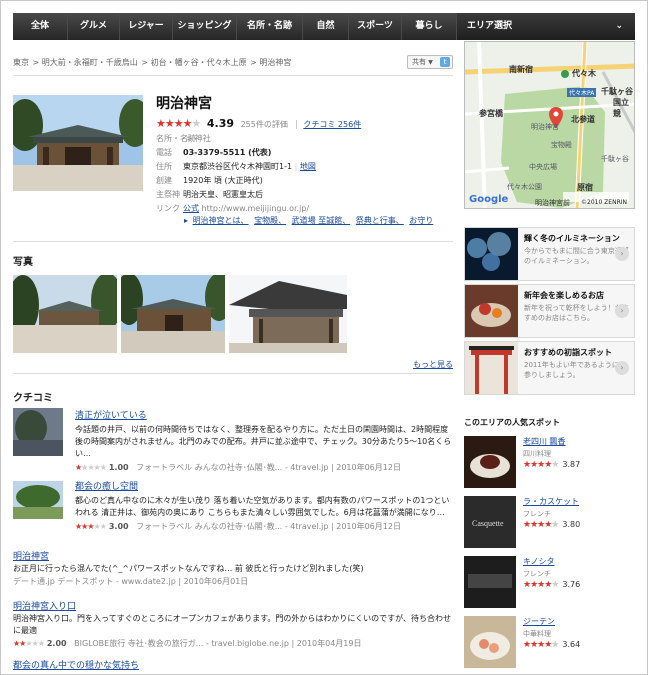  Describe the element at coordinates (549, 524) in the screenshot. I see `popular-spot: Casquette ラ・カスケット フレンチ ★★★★★ 3.80` at that location.